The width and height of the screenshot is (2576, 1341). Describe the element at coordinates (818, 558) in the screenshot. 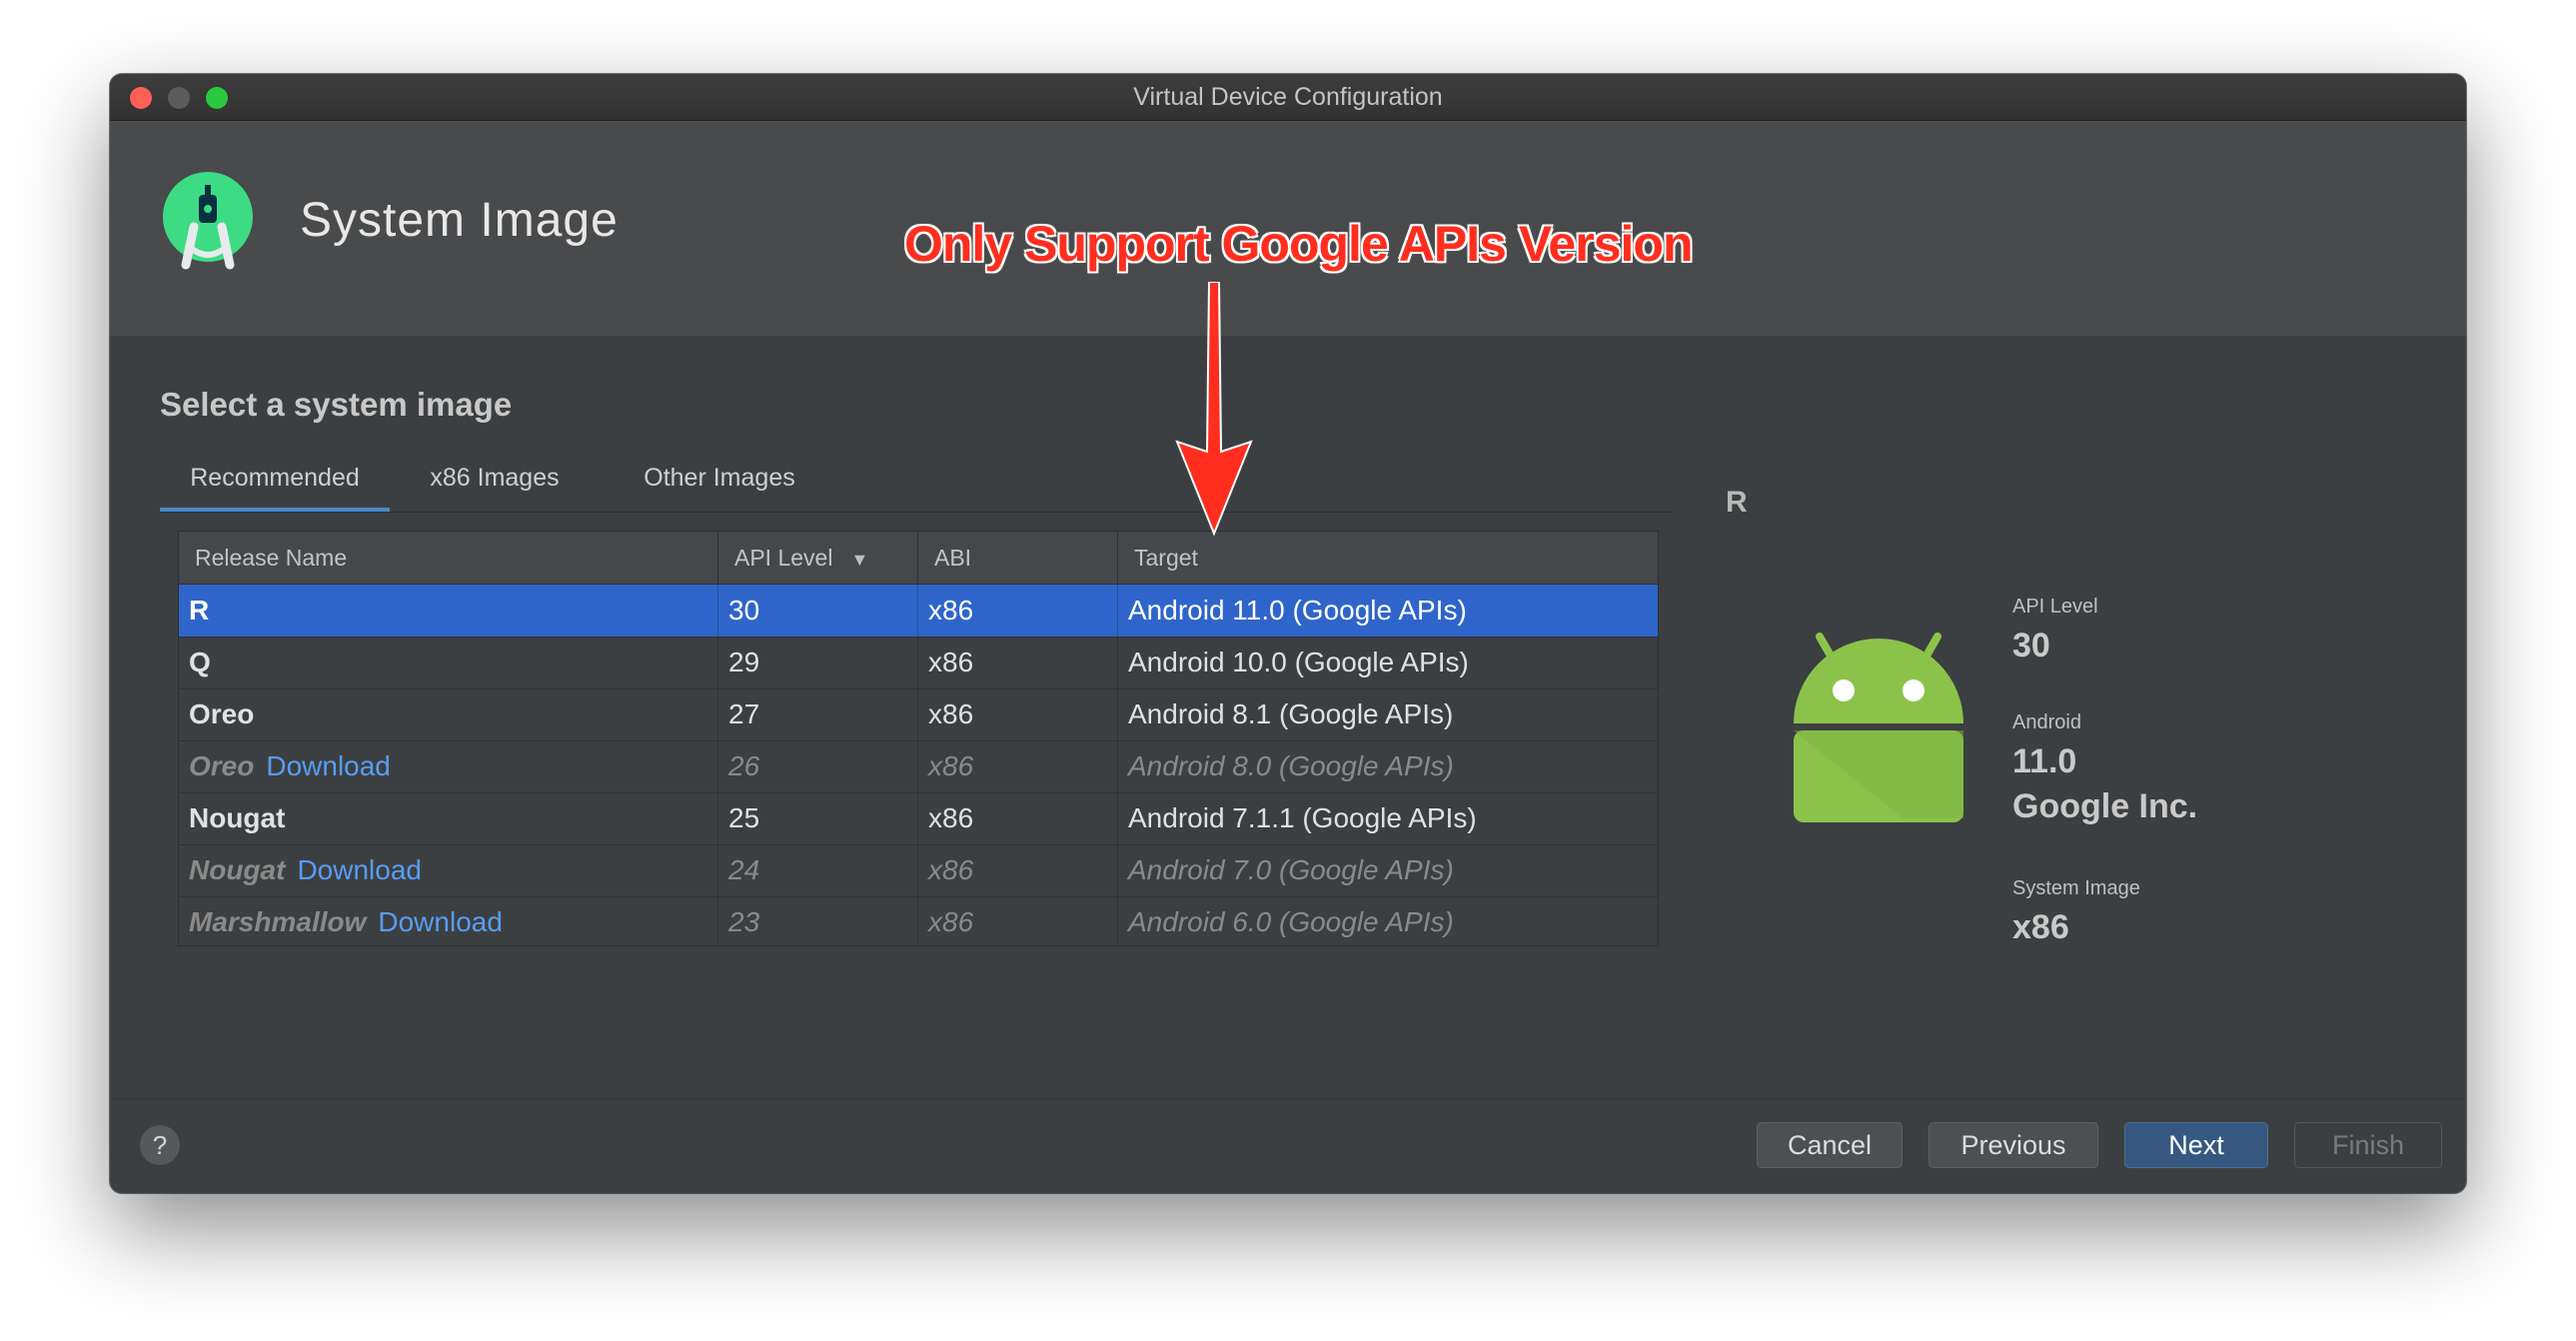

I see `column-header-api-level: API Level ▼` at that location.